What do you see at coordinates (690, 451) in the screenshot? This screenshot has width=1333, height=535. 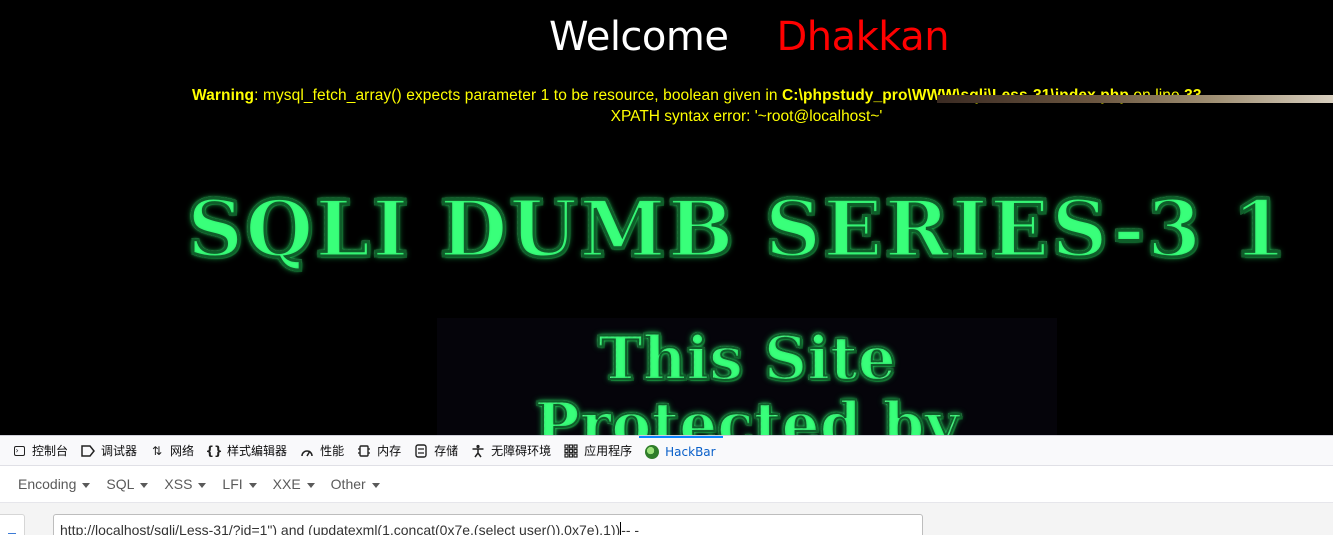 I see `tab-label: HackBar` at bounding box center [690, 451].